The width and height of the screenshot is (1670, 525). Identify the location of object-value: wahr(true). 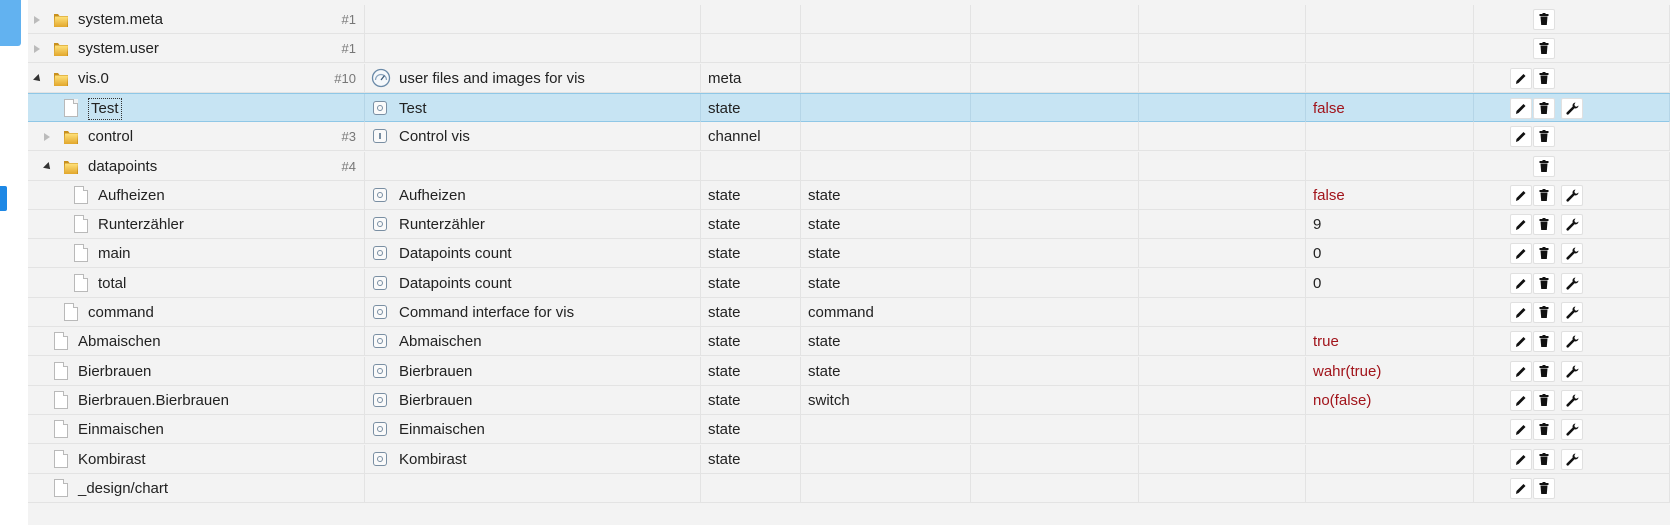
(1347, 371).